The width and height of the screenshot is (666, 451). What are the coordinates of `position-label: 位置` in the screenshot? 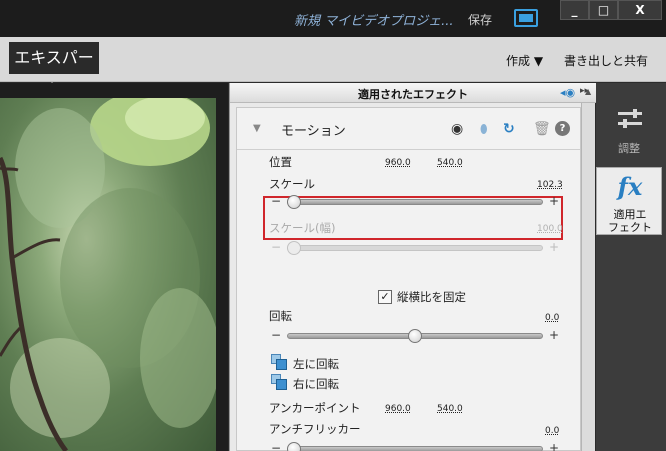 It's located at (280, 162).